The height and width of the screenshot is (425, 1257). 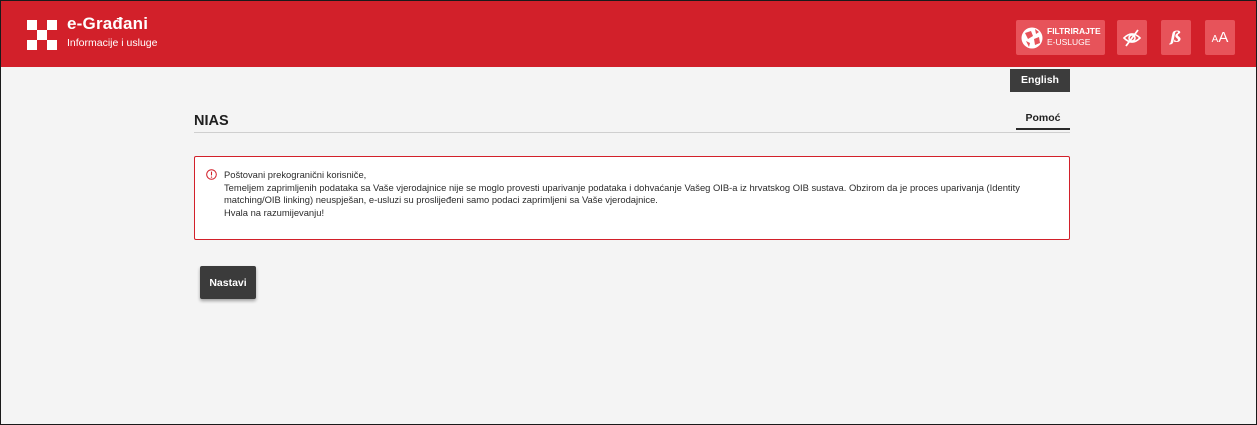 I want to click on continue-button: Nastavi, so click(x=228, y=282).